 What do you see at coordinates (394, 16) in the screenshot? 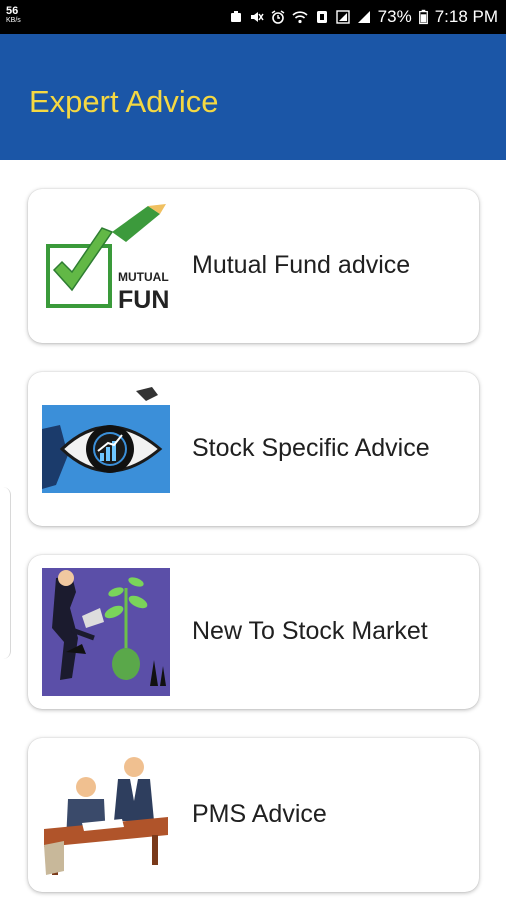
I see `battery-percentage: 73%` at bounding box center [394, 16].